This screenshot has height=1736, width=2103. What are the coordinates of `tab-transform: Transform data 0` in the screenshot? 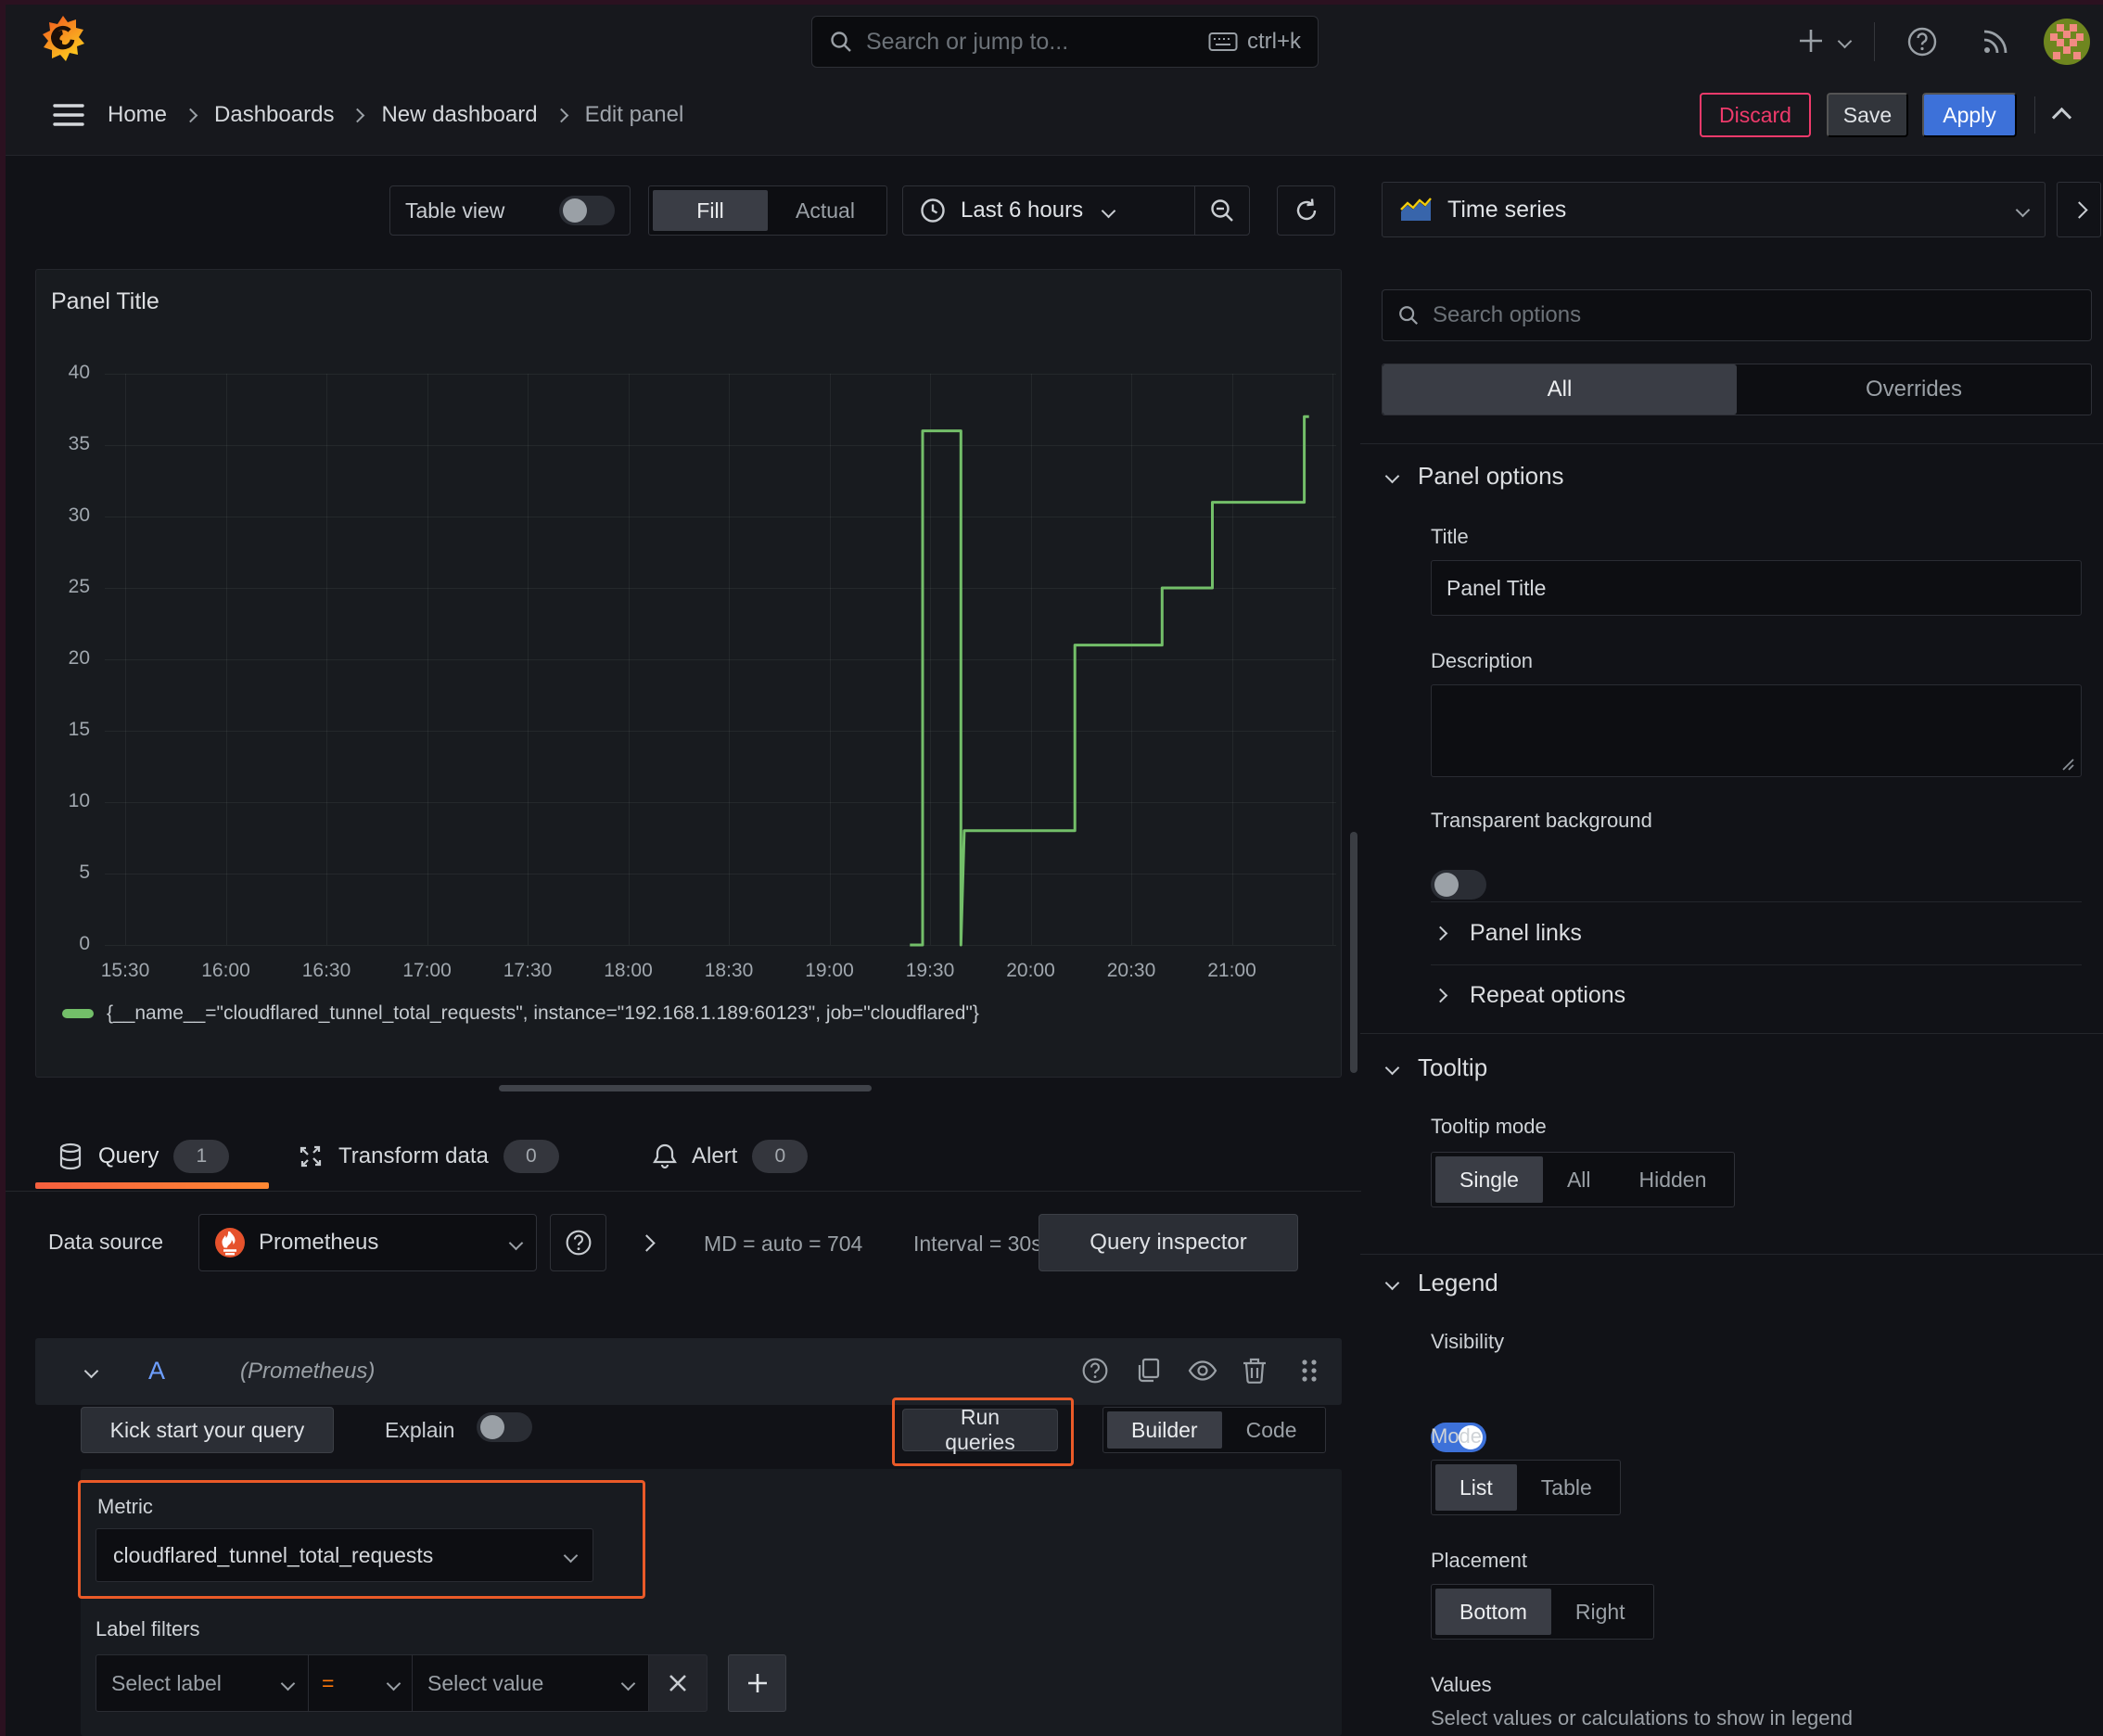 It's located at (428, 1156).